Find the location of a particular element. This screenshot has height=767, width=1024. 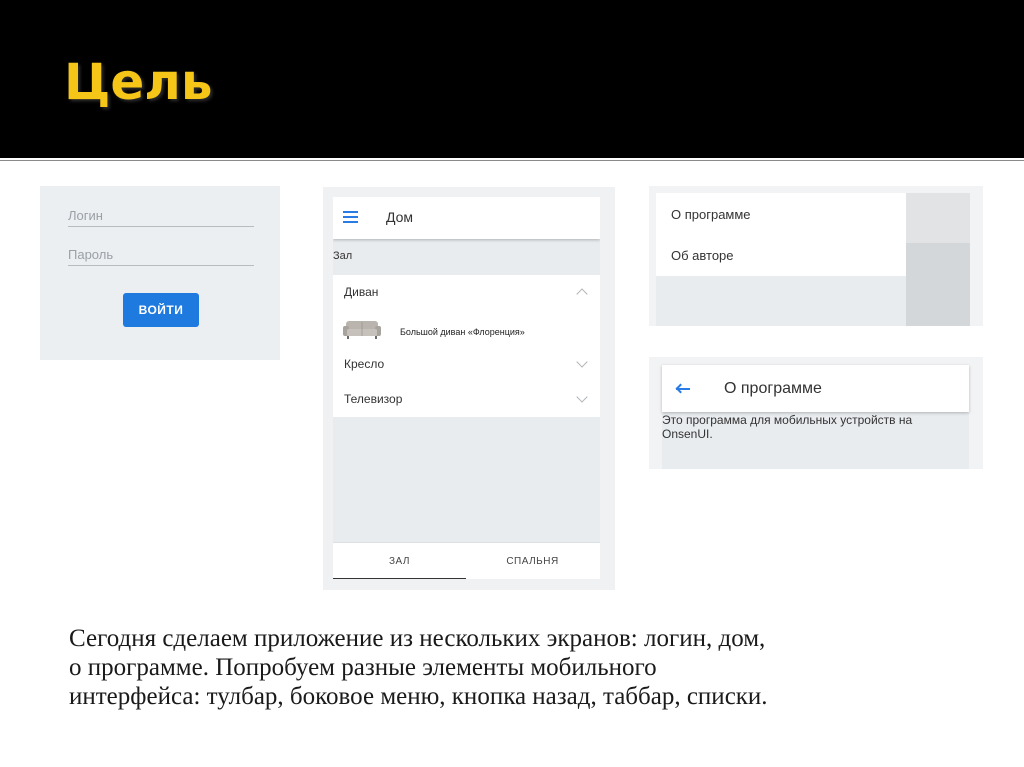

menu-item-author: Об авторе is located at coordinates (702, 255).